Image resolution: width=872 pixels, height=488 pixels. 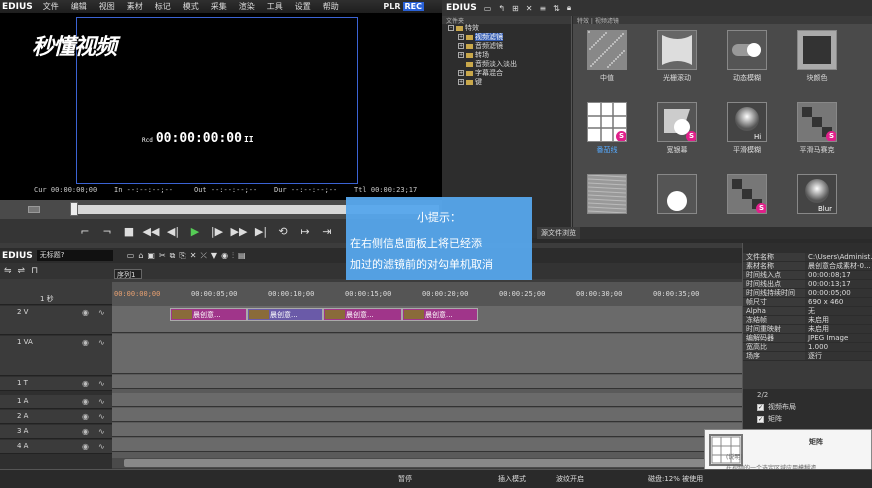 What do you see at coordinates (173, 256) in the screenshot?
I see `copy-icon: ⧉` at bounding box center [173, 256].